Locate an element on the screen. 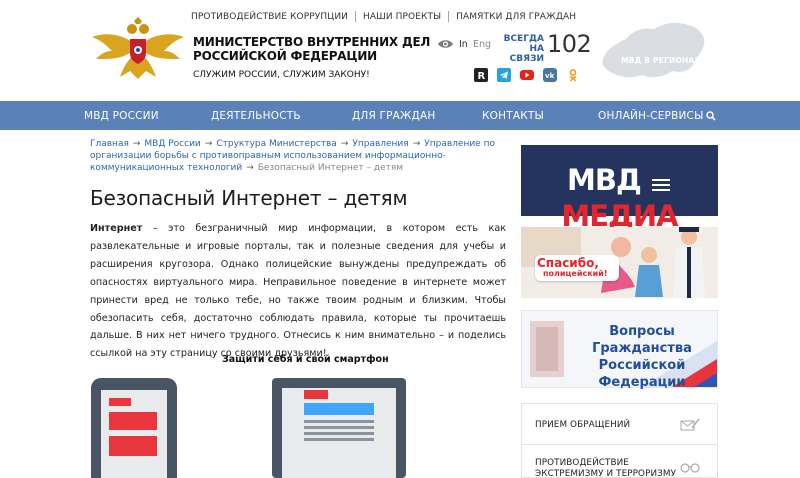 The height and width of the screenshot is (478, 800). service-extremism-link: ПРОТИВОДЕЙСТВИЕ ЭКСТРЕМИЗМУ И ТЕРРОРИЗМУ is located at coordinates (605, 468).